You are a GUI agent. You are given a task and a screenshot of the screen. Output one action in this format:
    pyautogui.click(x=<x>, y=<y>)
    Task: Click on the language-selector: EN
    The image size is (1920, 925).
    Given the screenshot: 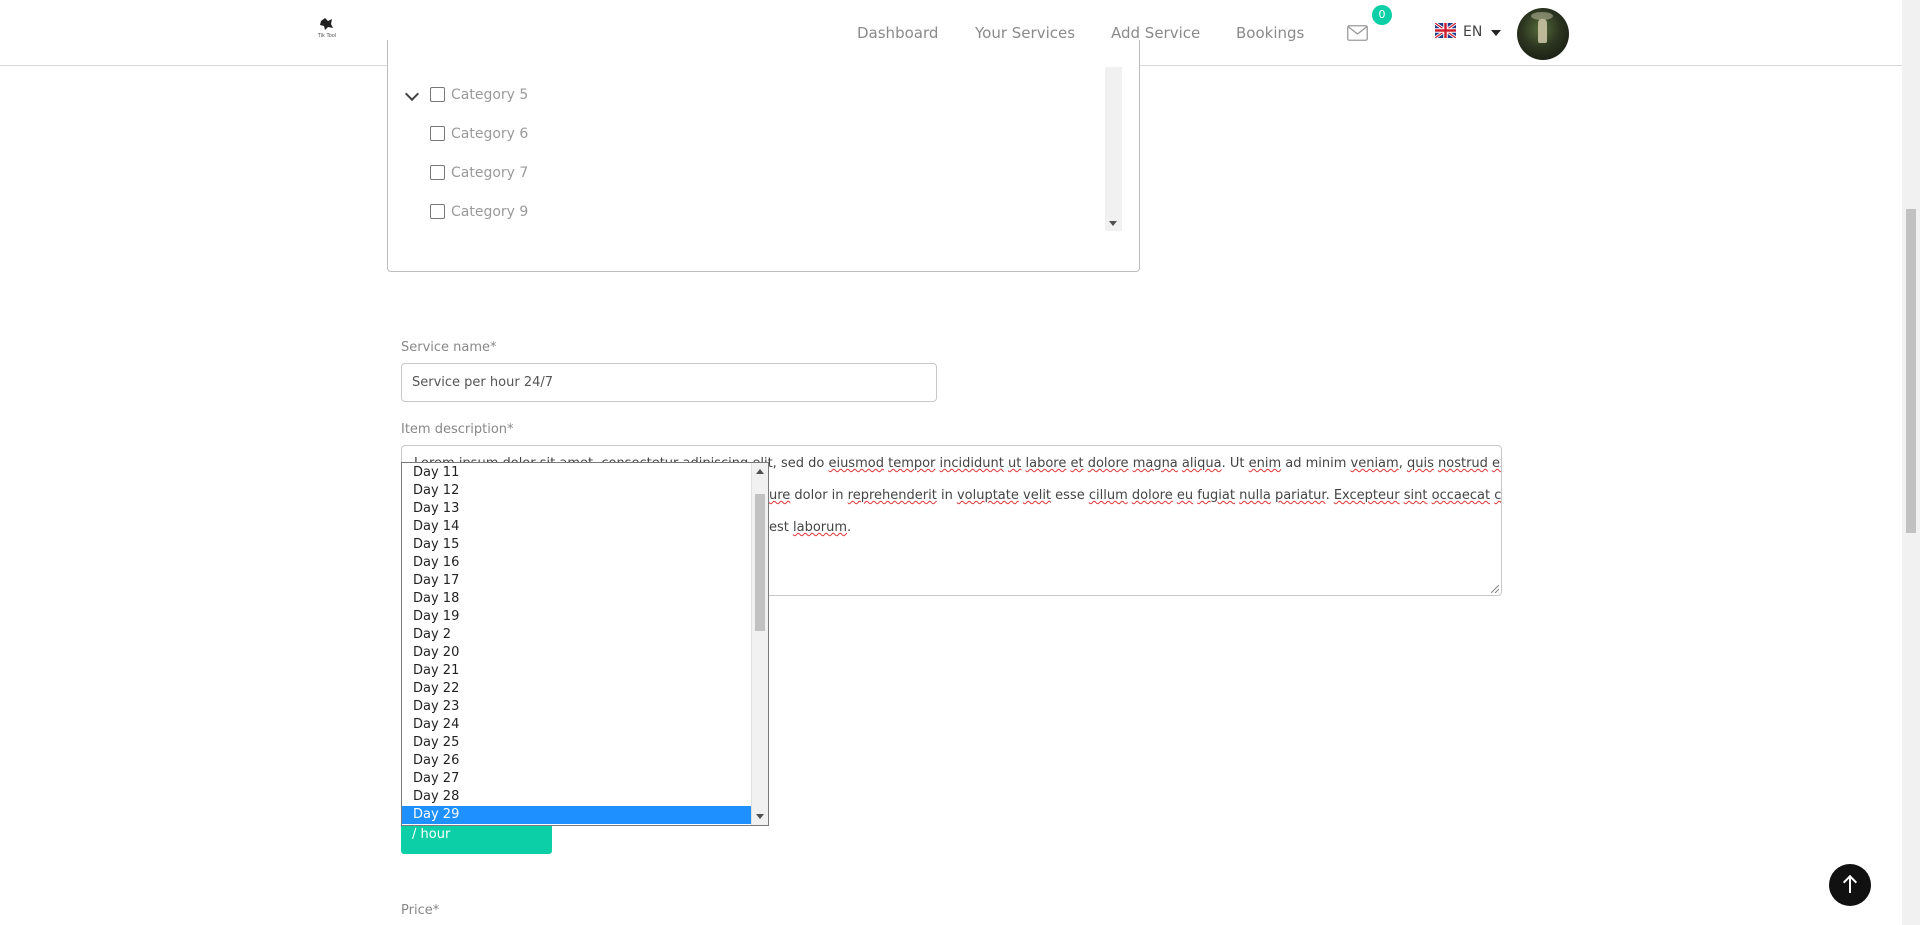 What is the action you would take?
    pyautogui.click(x=1472, y=32)
    